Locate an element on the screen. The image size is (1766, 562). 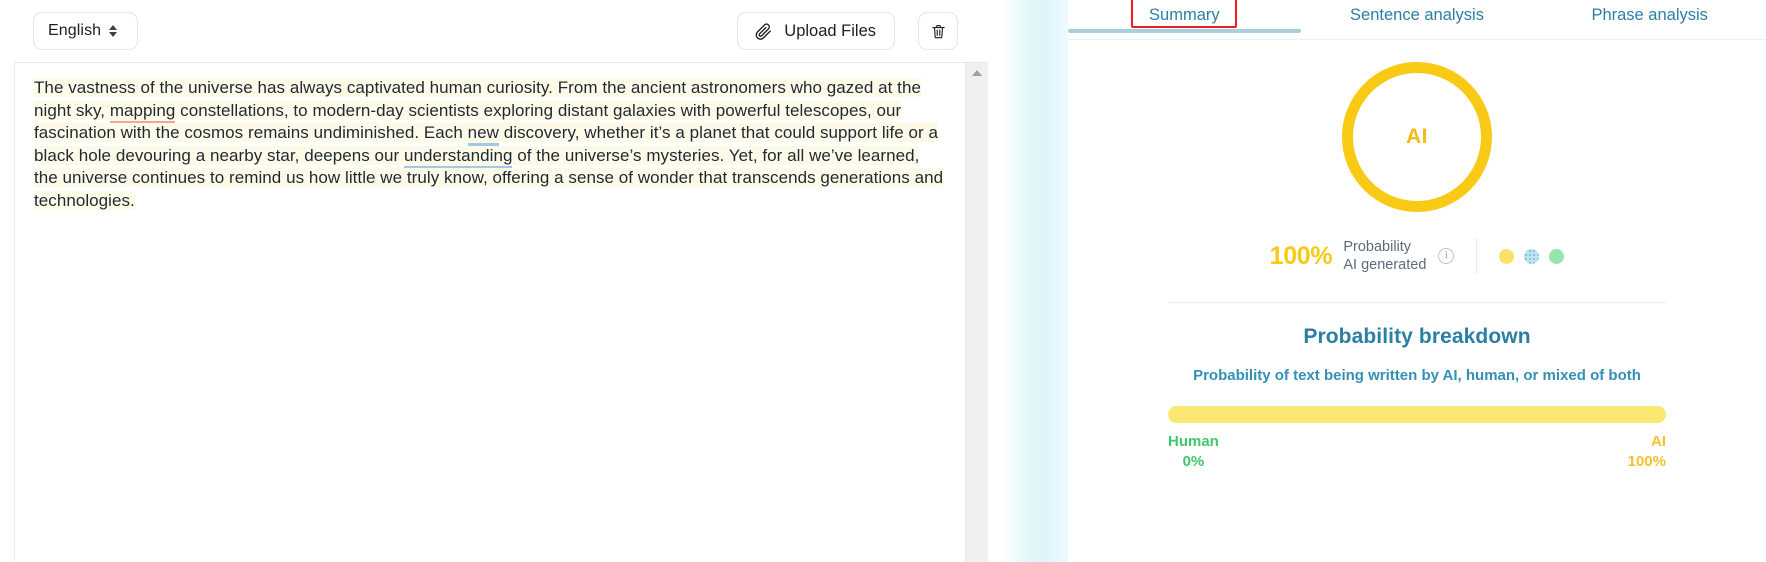
tab-active-indicator is located at coordinates (1184, 31).